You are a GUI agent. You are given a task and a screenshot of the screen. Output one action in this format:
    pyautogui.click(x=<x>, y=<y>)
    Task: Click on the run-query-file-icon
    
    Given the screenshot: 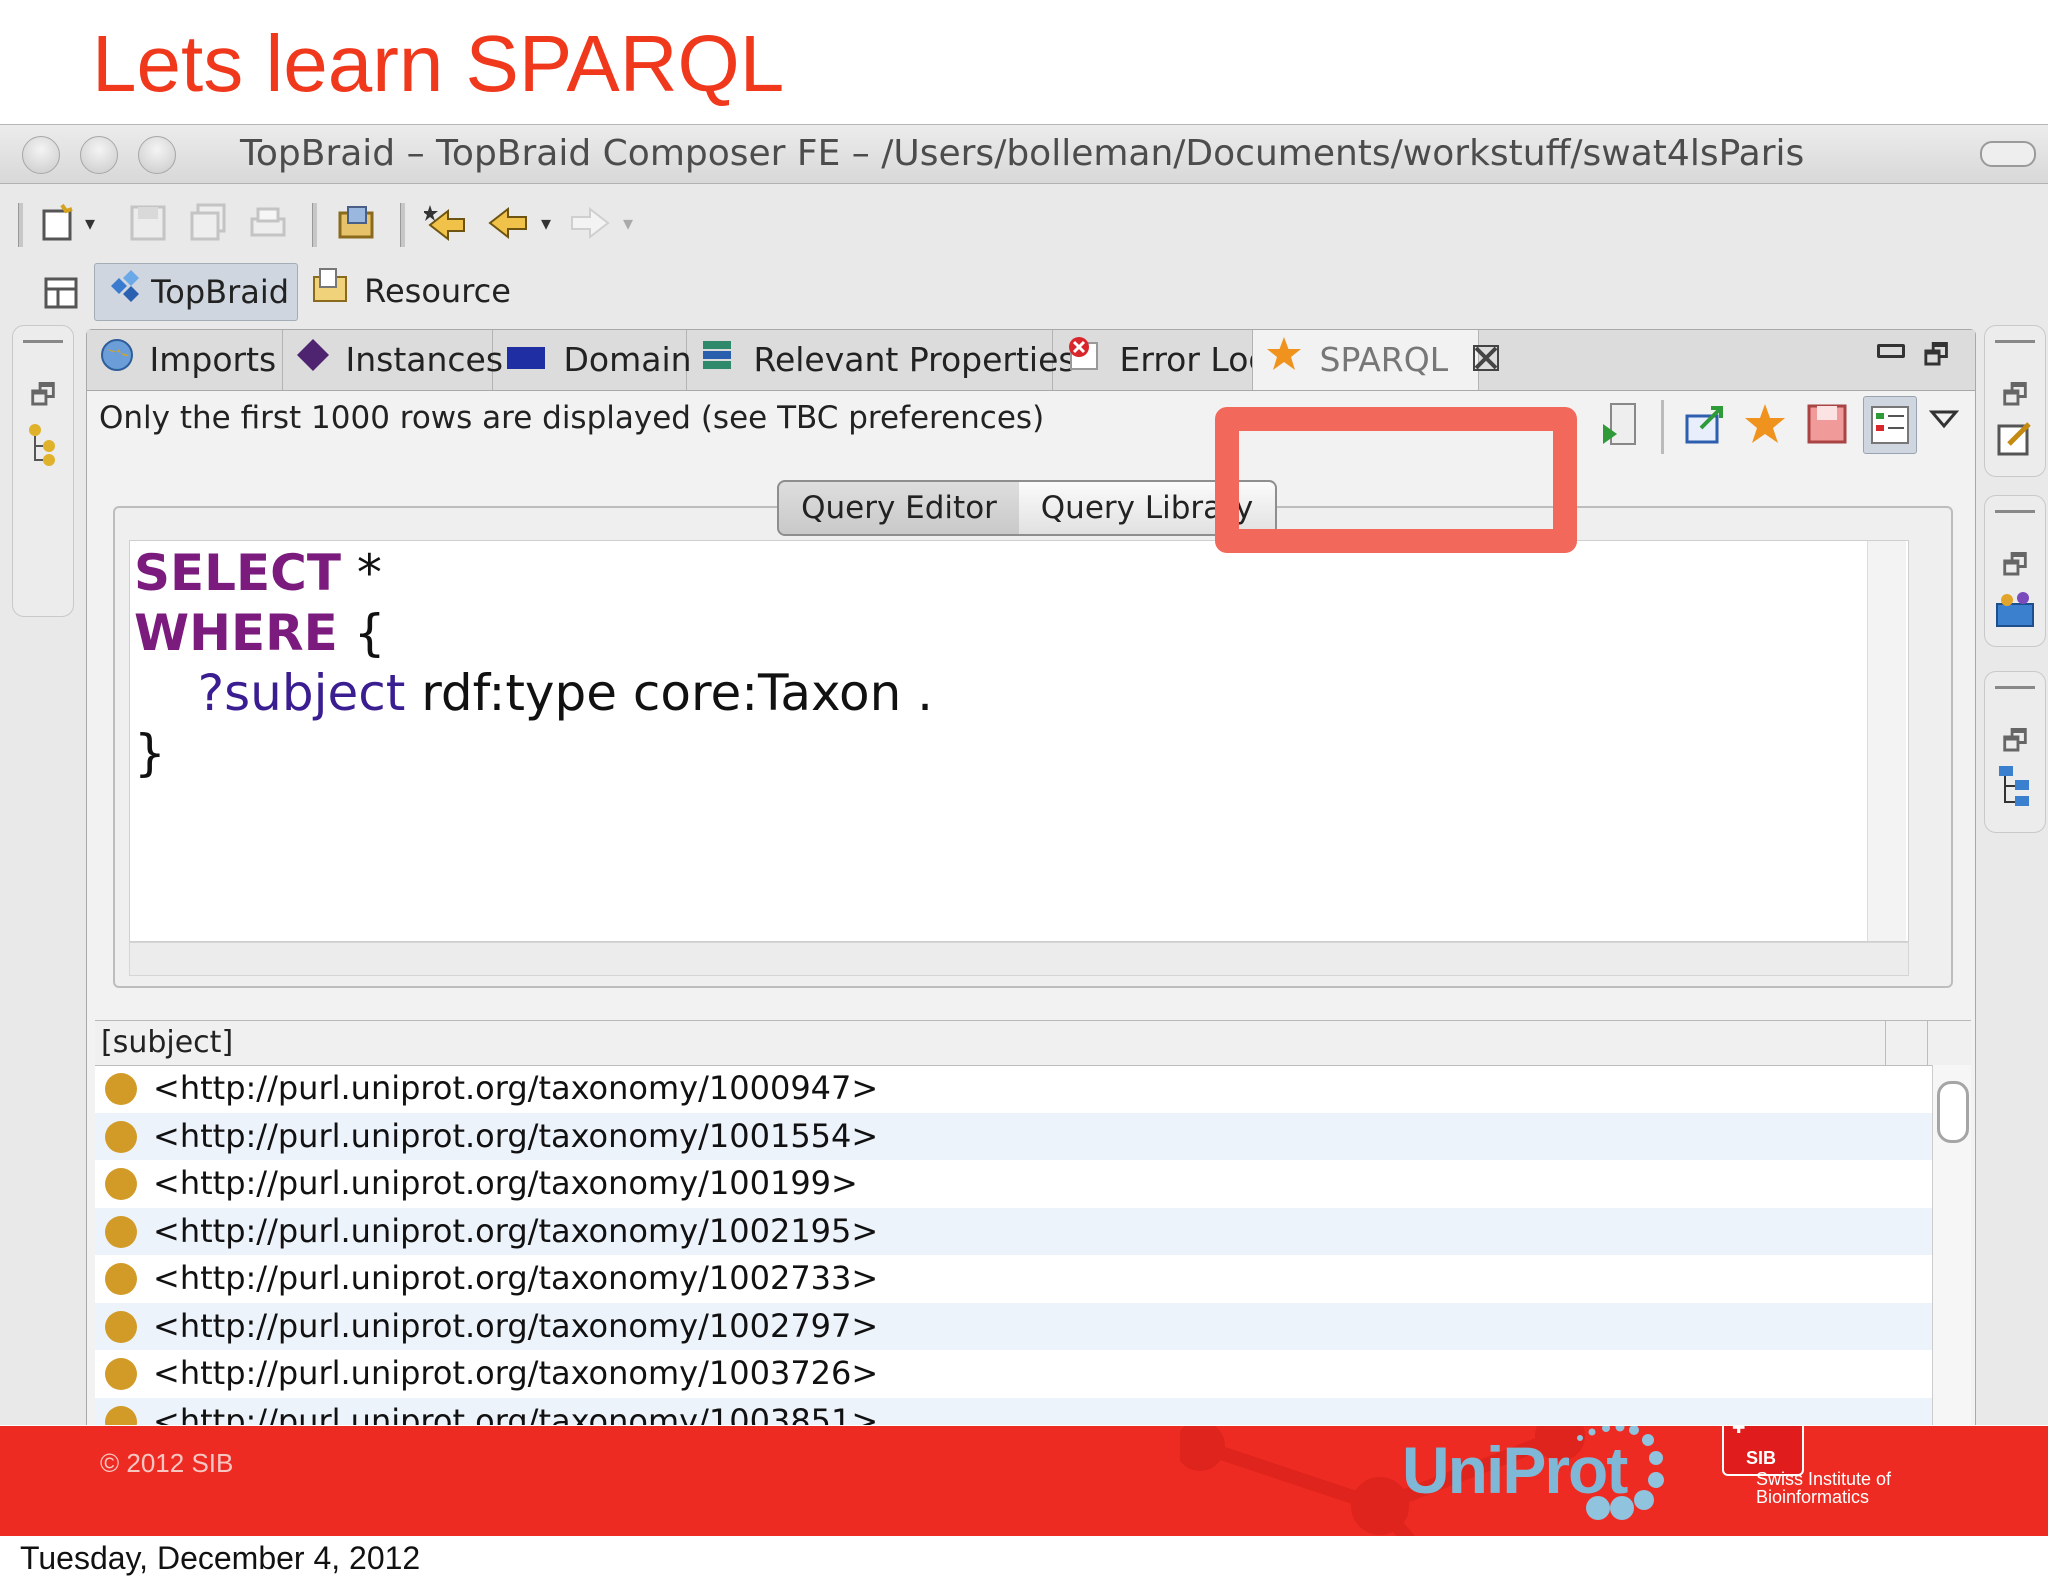 What is the action you would take?
    pyautogui.click(x=1621, y=425)
    